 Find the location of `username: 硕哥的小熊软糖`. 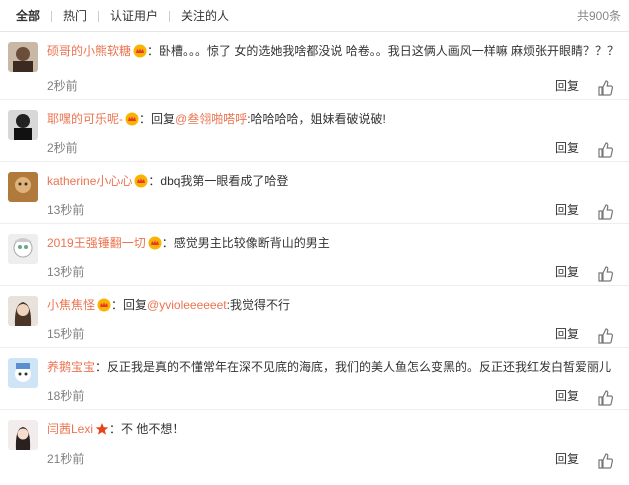

username: 硕哥的小熊软糖 is located at coordinates (89, 51).